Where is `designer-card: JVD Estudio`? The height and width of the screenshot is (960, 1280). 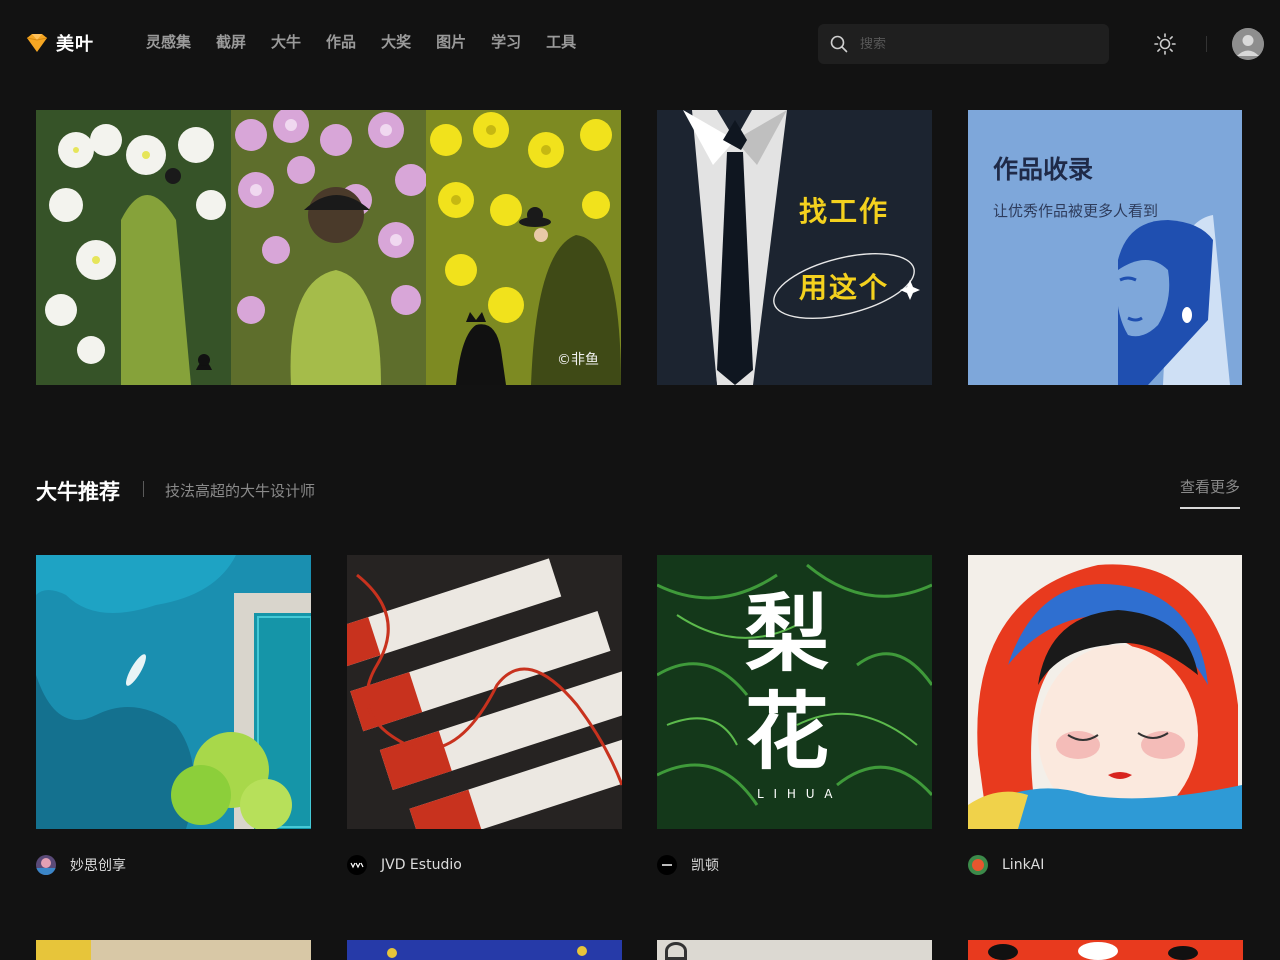
designer-card: JVD Estudio is located at coordinates (484, 715).